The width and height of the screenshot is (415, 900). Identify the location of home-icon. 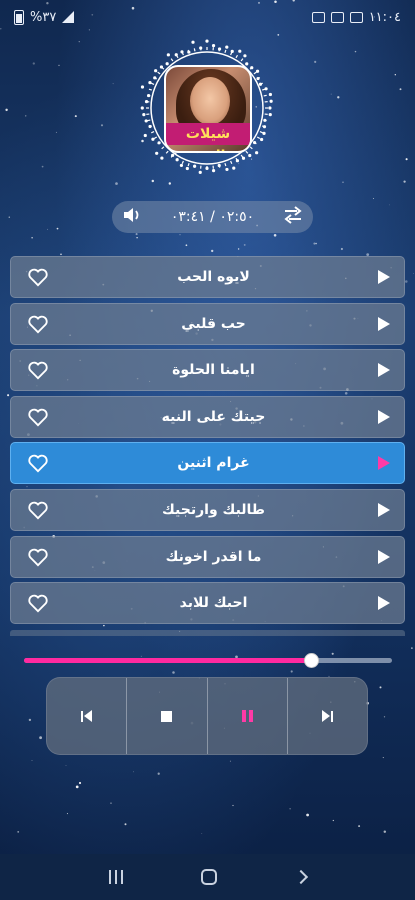
(209, 877).